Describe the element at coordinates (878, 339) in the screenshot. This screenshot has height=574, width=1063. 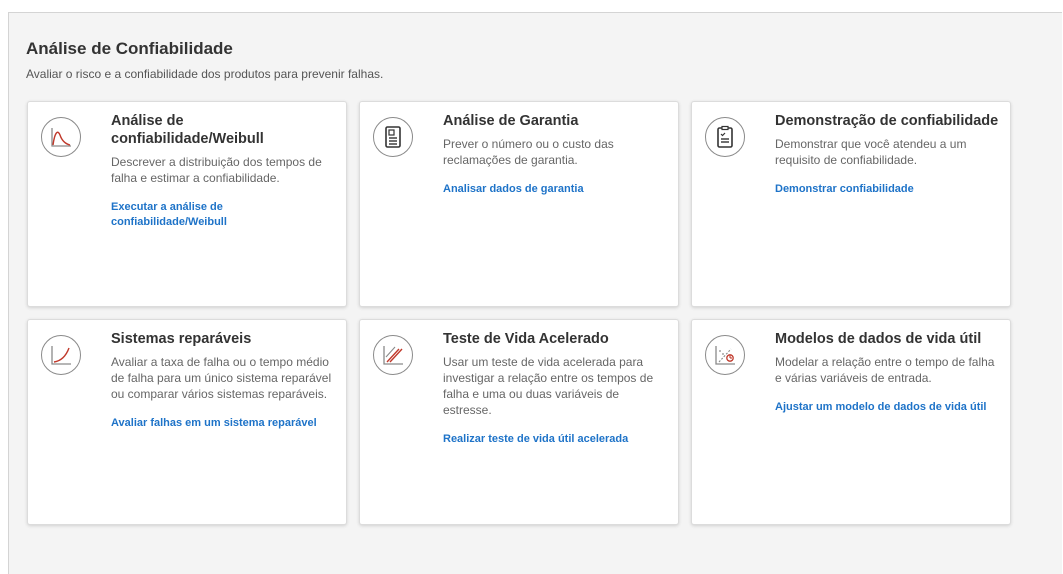
I see `card-title: Modelos de dados de vida útil` at that location.